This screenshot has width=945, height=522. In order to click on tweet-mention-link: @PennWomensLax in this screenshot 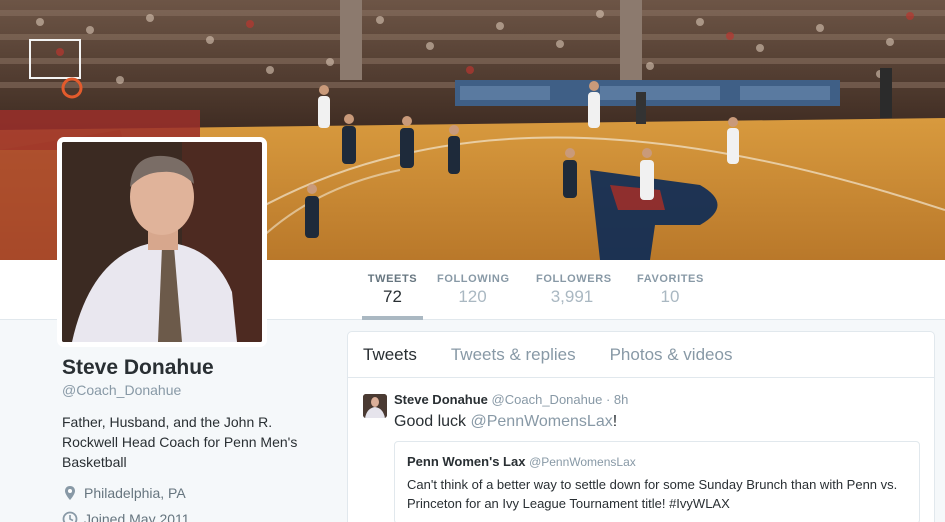, I will do `click(541, 421)`.